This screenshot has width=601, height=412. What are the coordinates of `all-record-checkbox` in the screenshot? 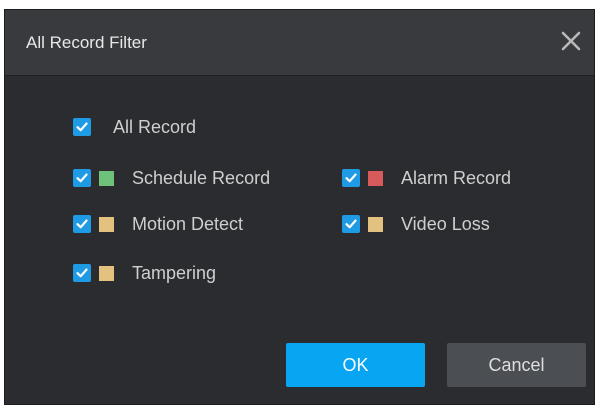 It's located at (82, 127).